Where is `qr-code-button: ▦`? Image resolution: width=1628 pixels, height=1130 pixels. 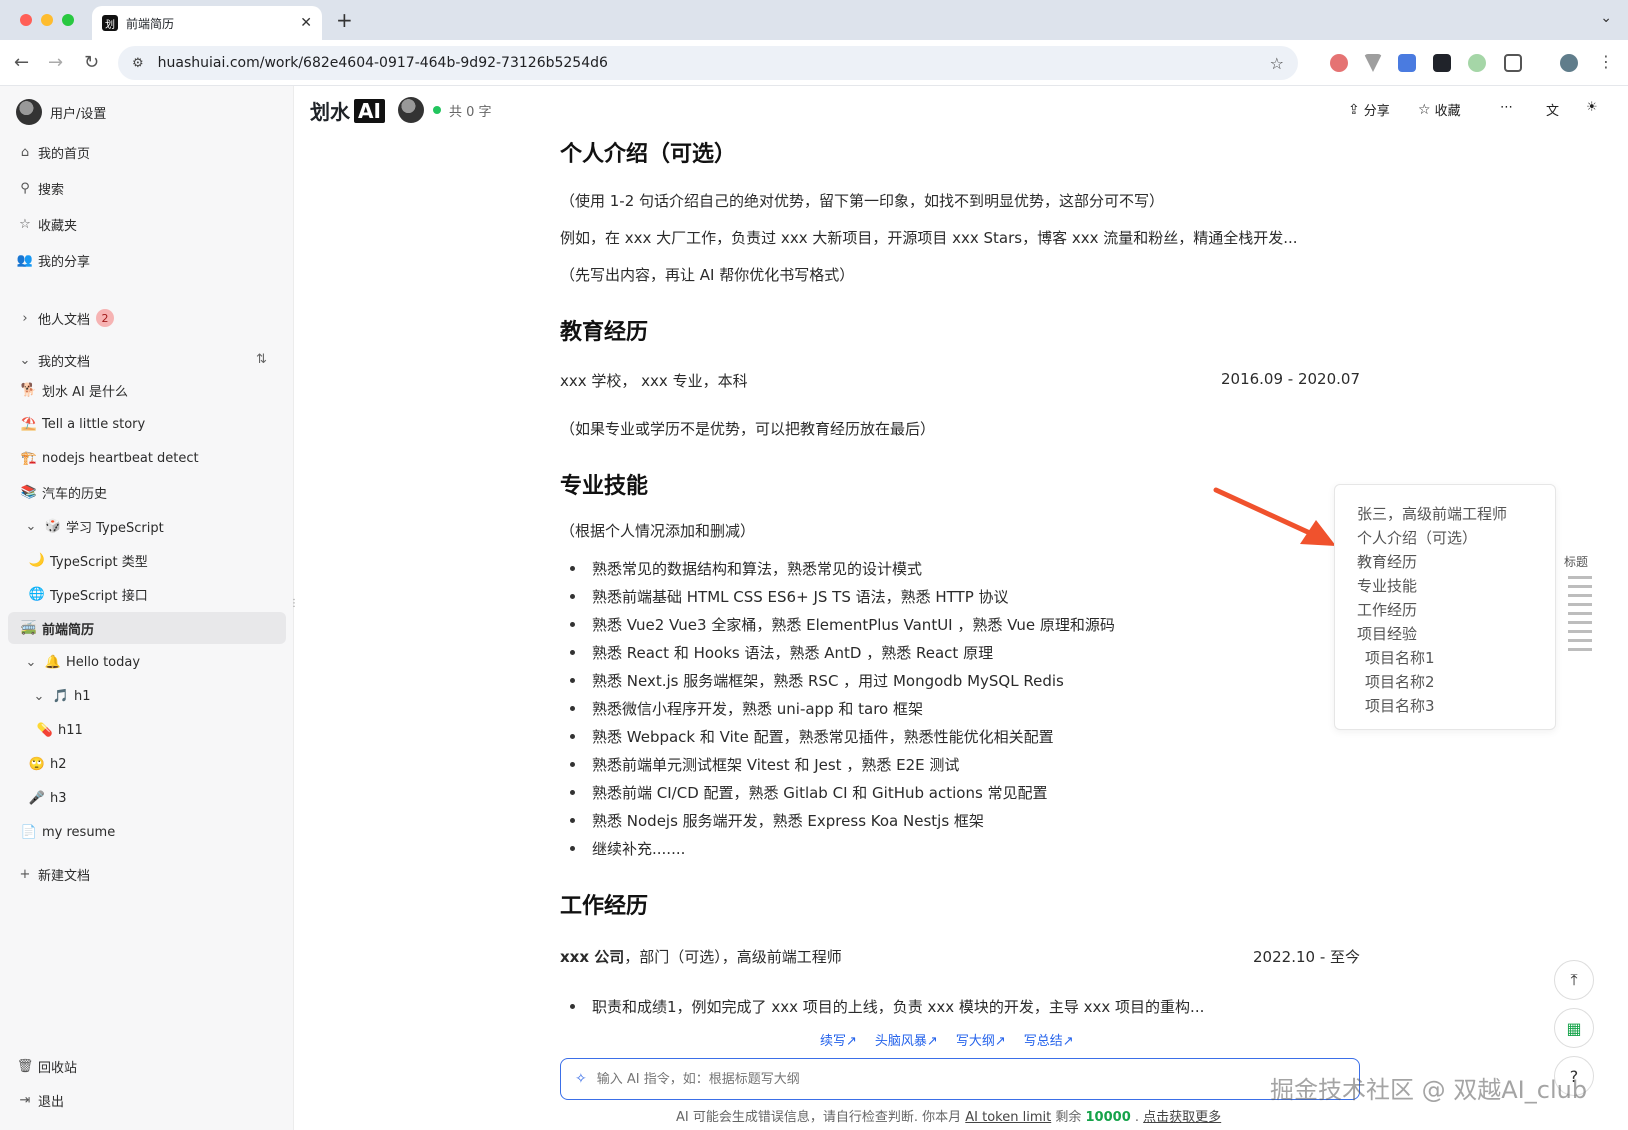
qr-code-button: ▦ is located at coordinates (1574, 1028).